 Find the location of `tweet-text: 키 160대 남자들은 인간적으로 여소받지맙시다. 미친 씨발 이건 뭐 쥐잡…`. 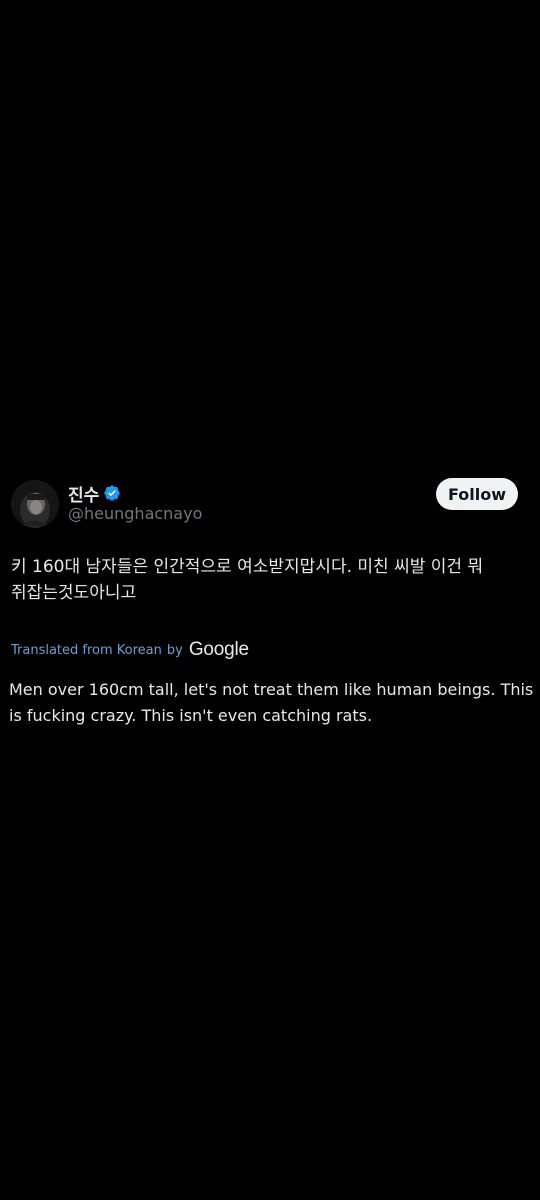

tweet-text: 키 160대 남자들은 인간적으로 여소받지맙시다. 미친 씨발 이건 뭐 쥐잡… is located at coordinates (247, 580).